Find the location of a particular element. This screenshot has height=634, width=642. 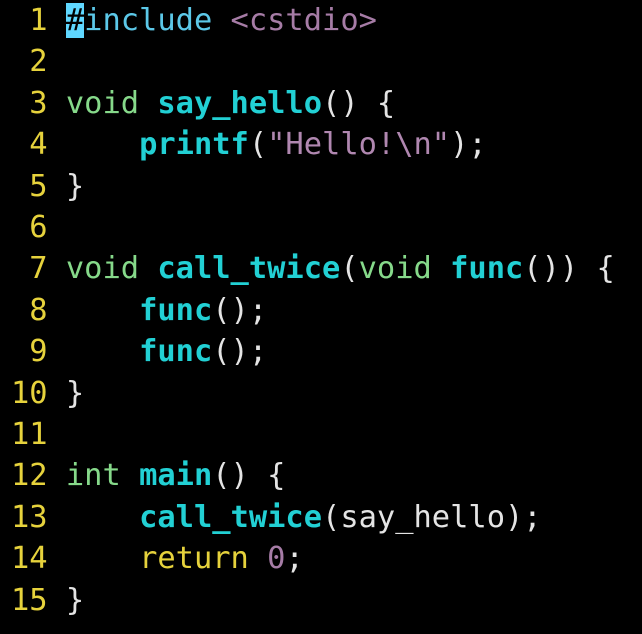

line-number: 2 is located at coordinates (38, 62).